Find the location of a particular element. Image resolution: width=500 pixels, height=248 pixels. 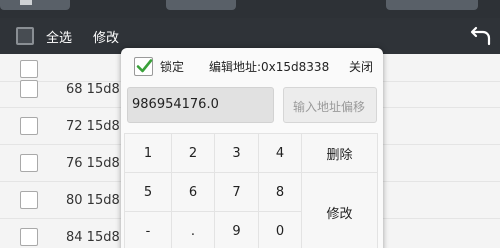

address-offset-input: 输入地址偏移 is located at coordinates (330, 105).